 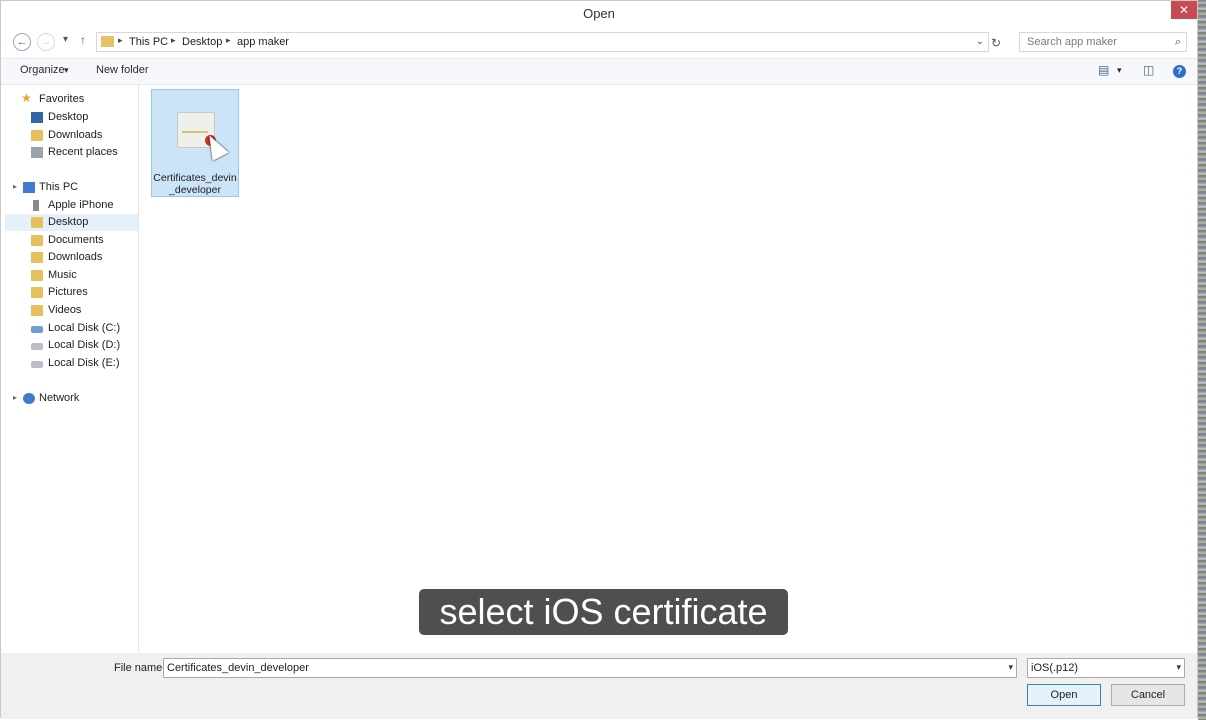 I want to click on up-arrow-icon: ↑, so click(x=83, y=40).